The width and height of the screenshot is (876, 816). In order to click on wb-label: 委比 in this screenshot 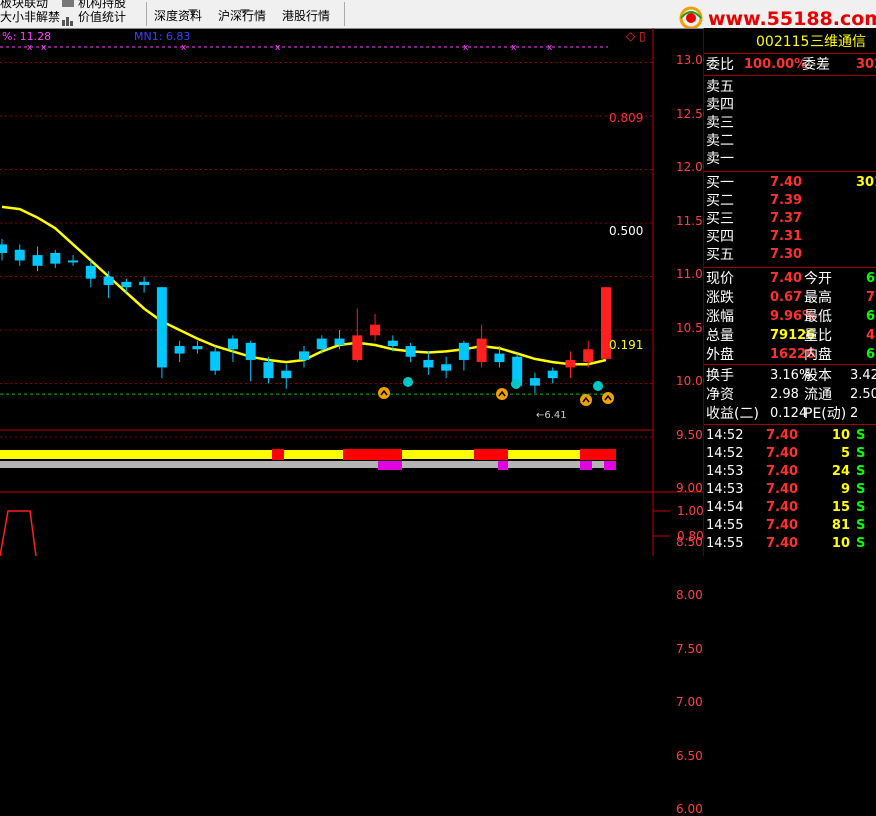, I will do `click(720, 65)`.